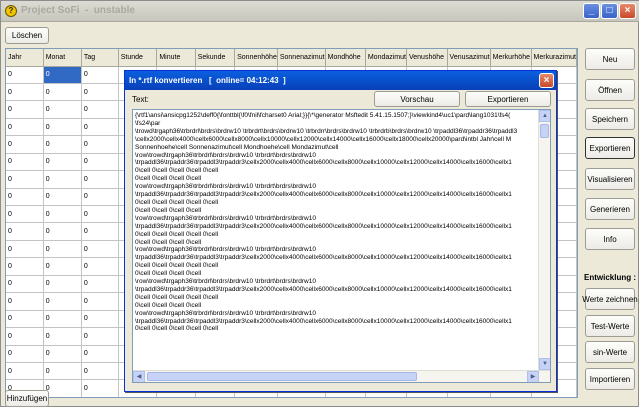 This screenshot has height=407, width=639. Describe the element at coordinates (610, 90) in the screenshot. I see `oeffnen-button: Öffnen` at that location.